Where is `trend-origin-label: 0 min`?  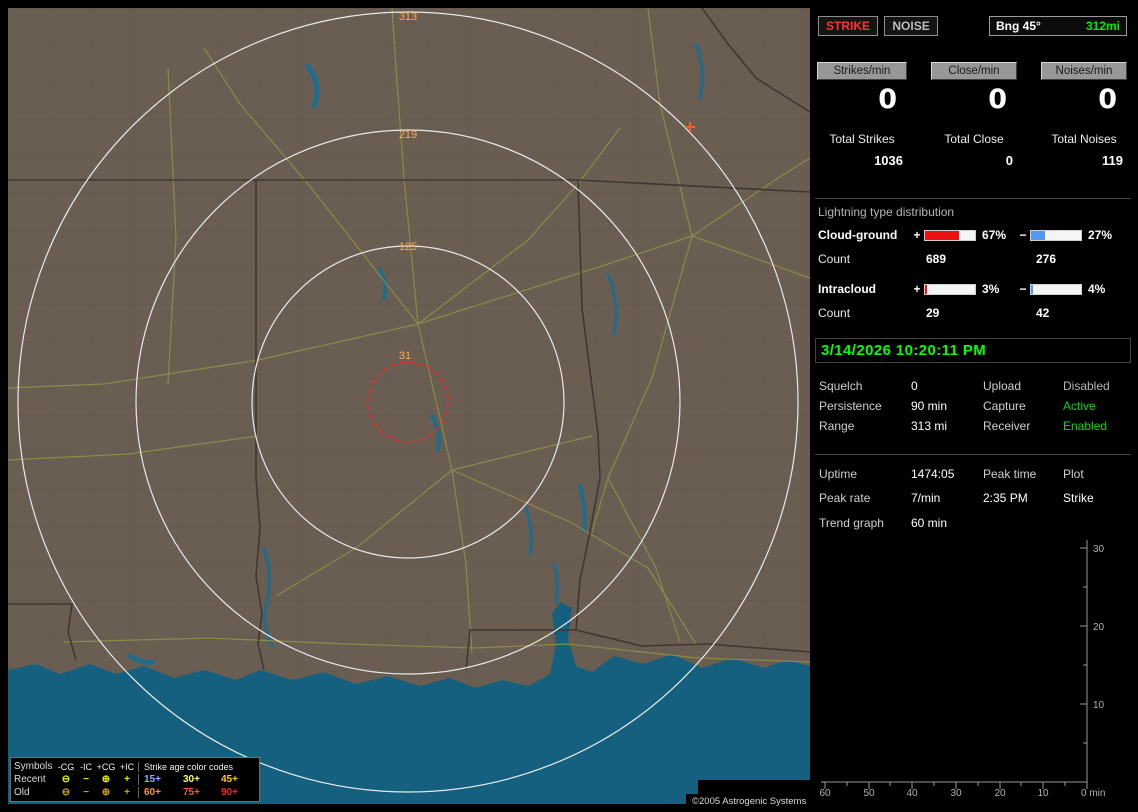
trend-origin-label: 0 min is located at coordinates (1093, 793).